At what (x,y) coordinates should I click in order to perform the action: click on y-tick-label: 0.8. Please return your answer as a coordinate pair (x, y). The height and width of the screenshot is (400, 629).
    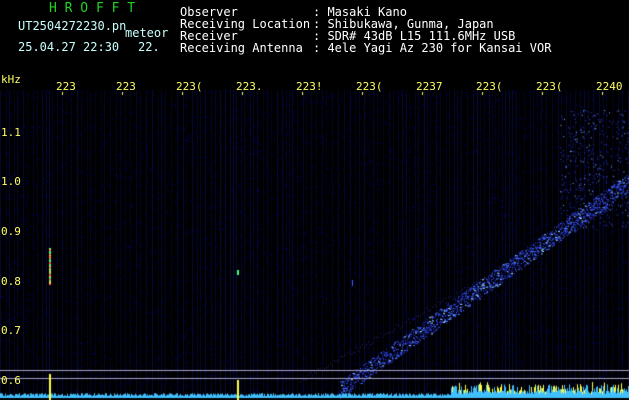
    Looking at the image, I should click on (11, 281).